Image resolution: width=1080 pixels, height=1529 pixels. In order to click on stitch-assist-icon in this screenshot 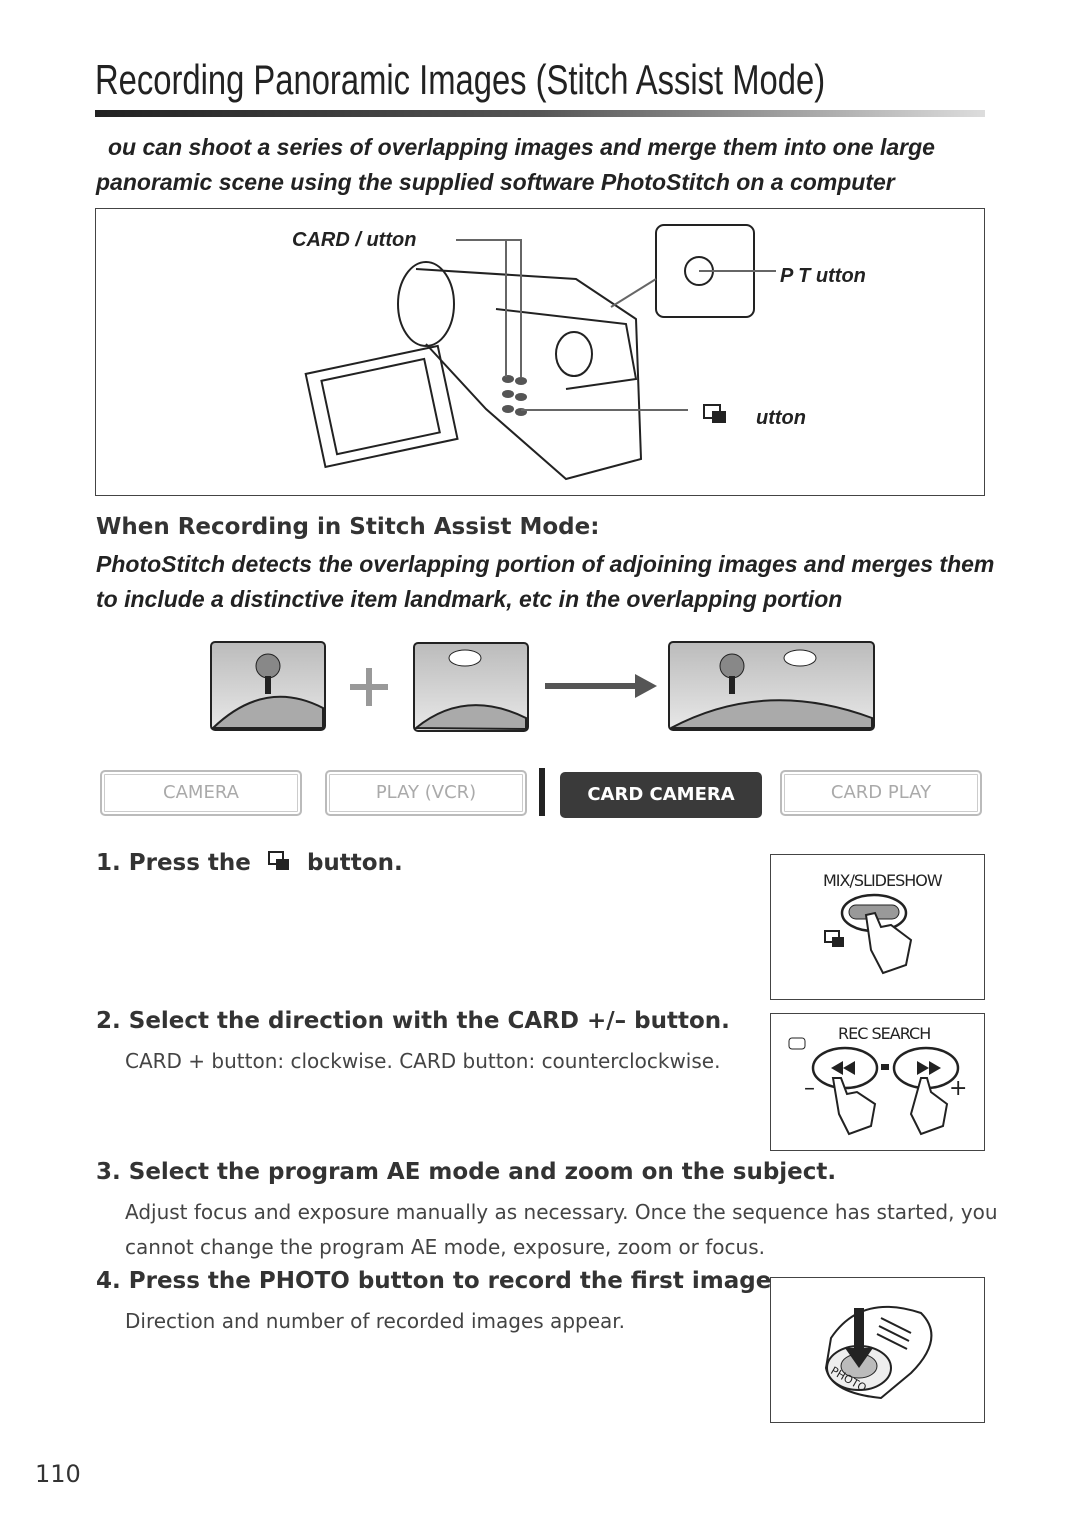, I will do `click(278, 860)`.